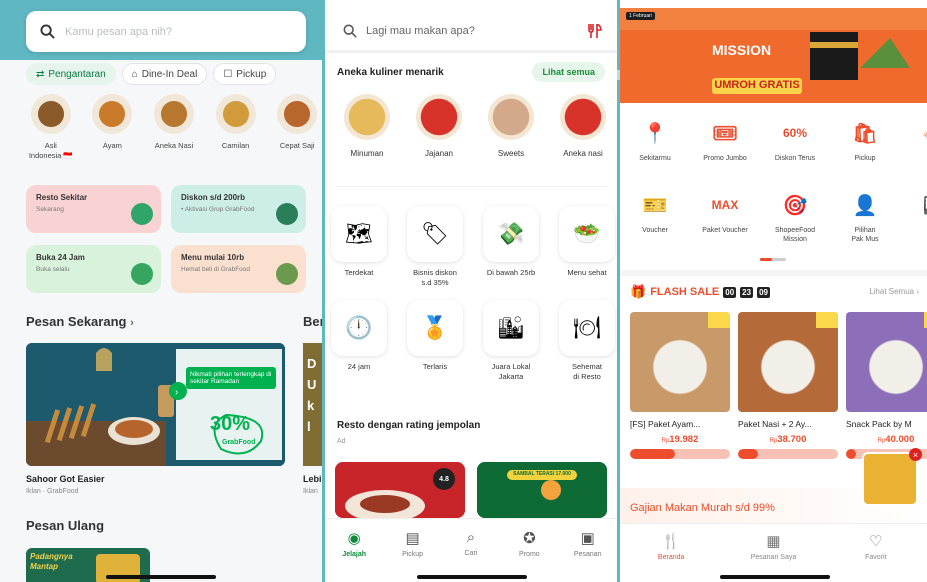  I want to click on category-item: Ayam, so click(113, 127).